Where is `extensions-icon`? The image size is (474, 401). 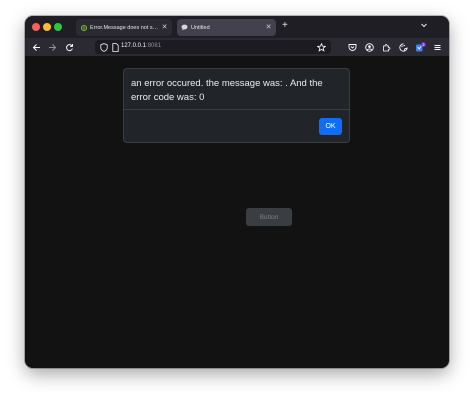
extensions-icon is located at coordinates (386, 47).